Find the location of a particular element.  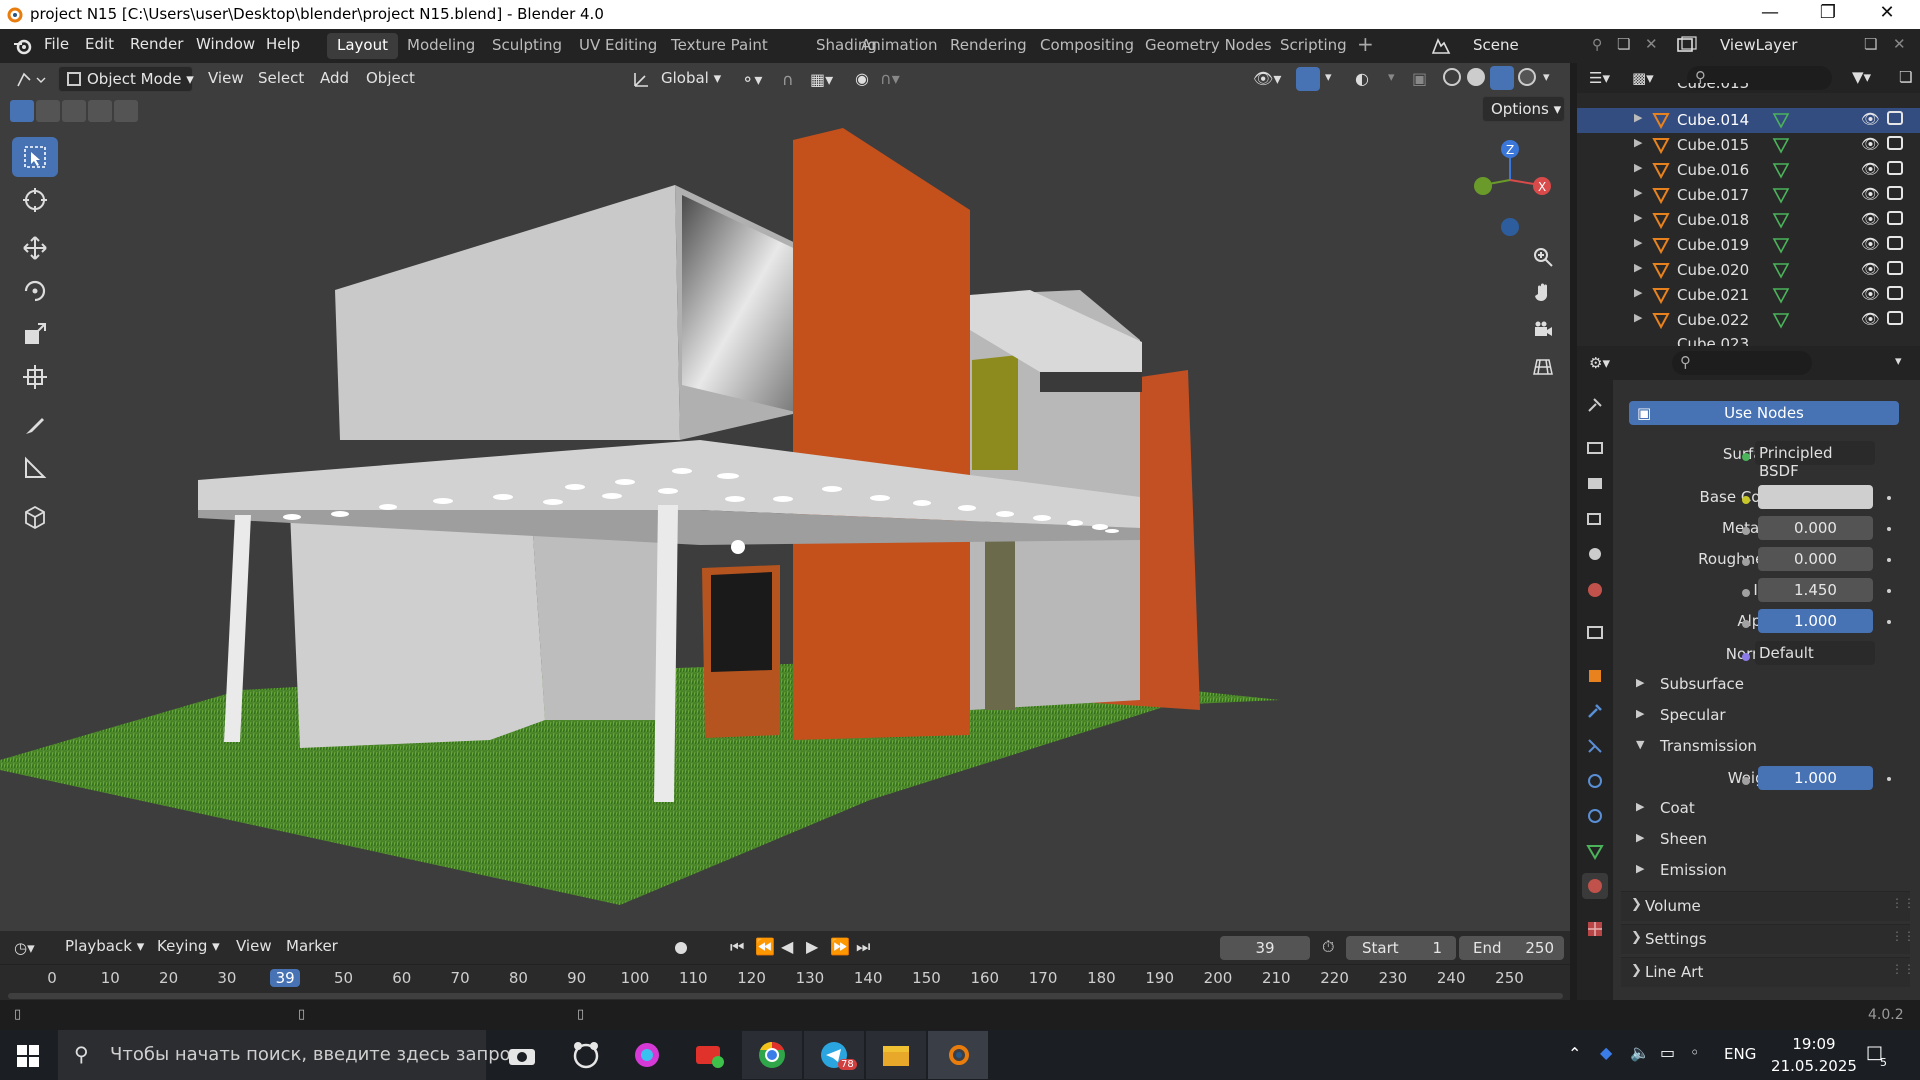

editor-type-icon is located at coordinates (31, 82).